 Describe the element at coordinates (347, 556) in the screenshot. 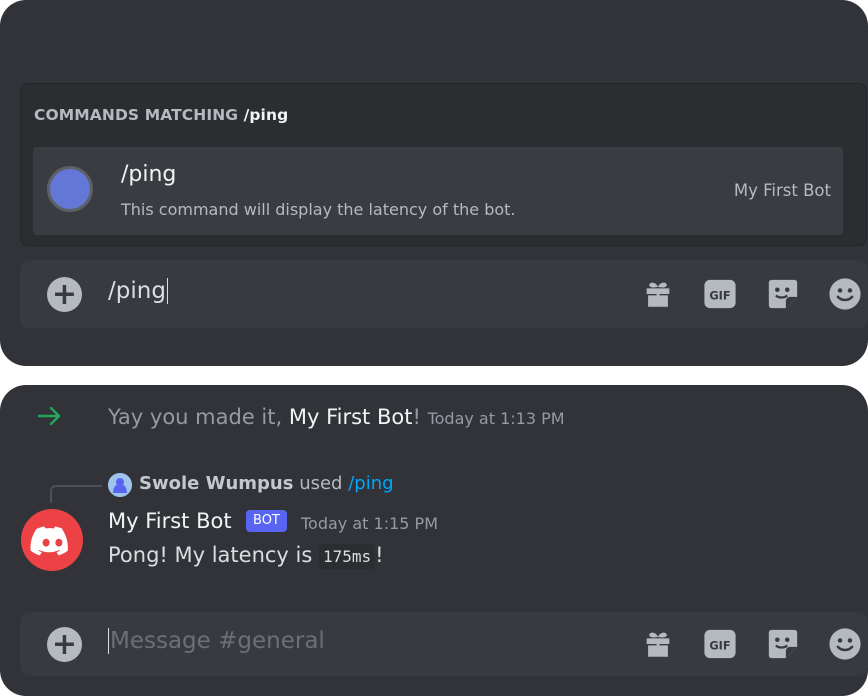

I see `latency-code: 175ms` at that location.